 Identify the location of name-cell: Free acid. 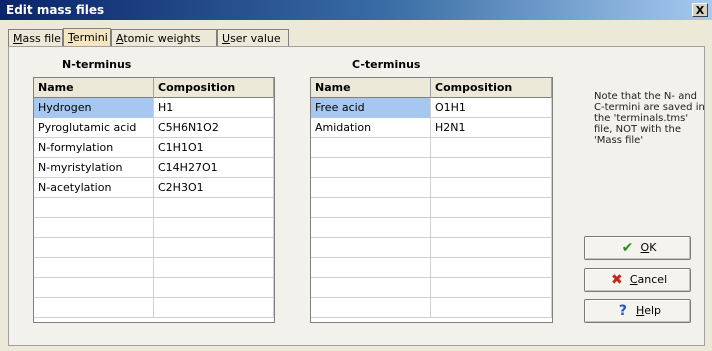
(371, 108).